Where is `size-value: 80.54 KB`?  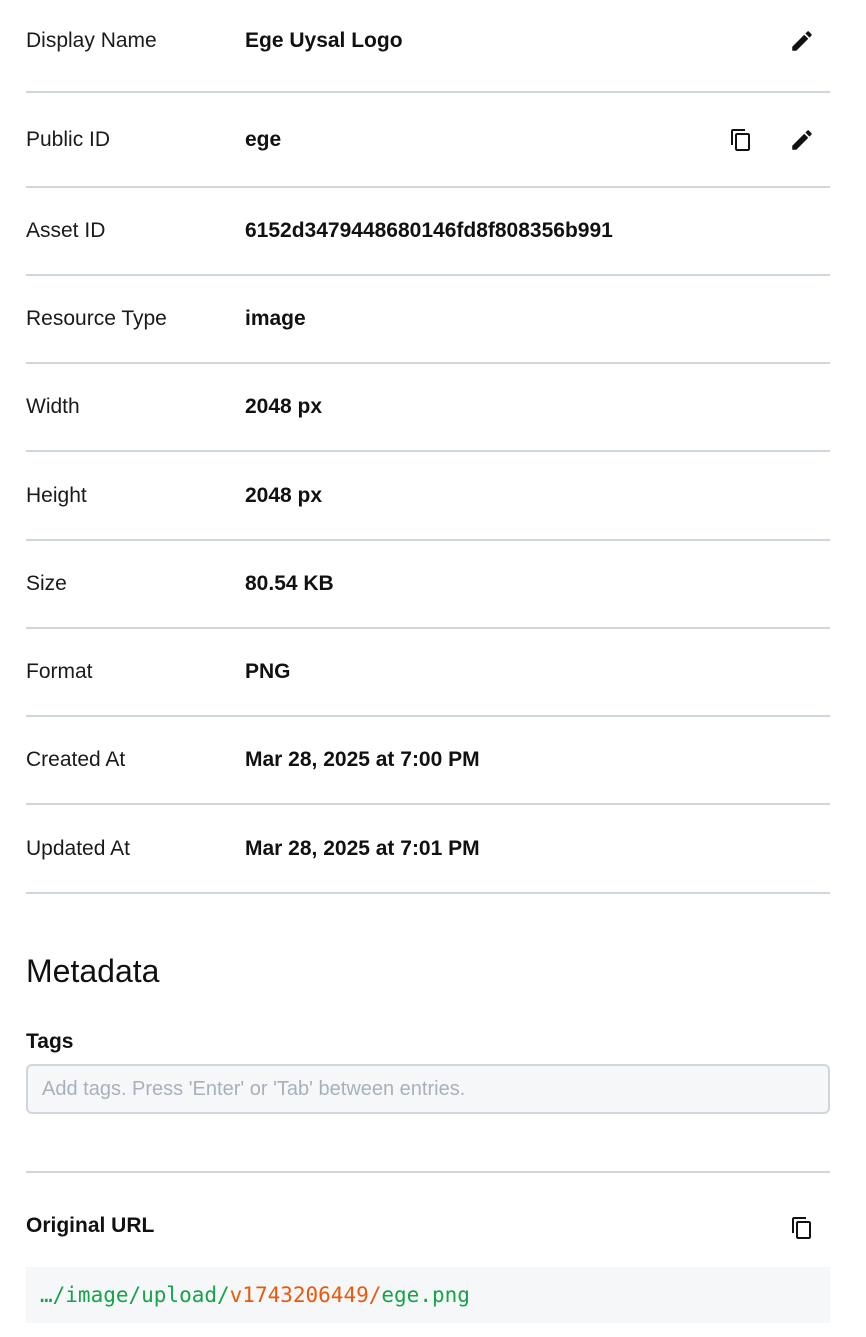
size-value: 80.54 KB is located at coordinates (289, 583).